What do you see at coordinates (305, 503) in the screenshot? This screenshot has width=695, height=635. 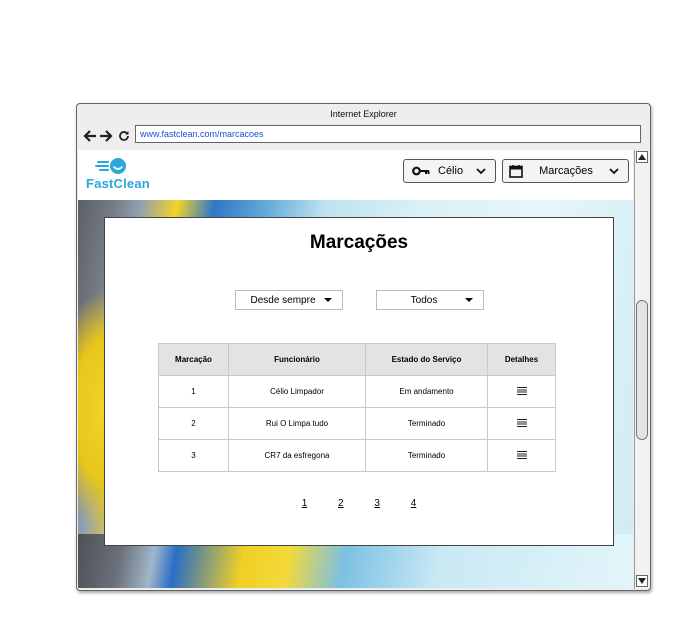 I see `page-link-1: 1` at bounding box center [305, 503].